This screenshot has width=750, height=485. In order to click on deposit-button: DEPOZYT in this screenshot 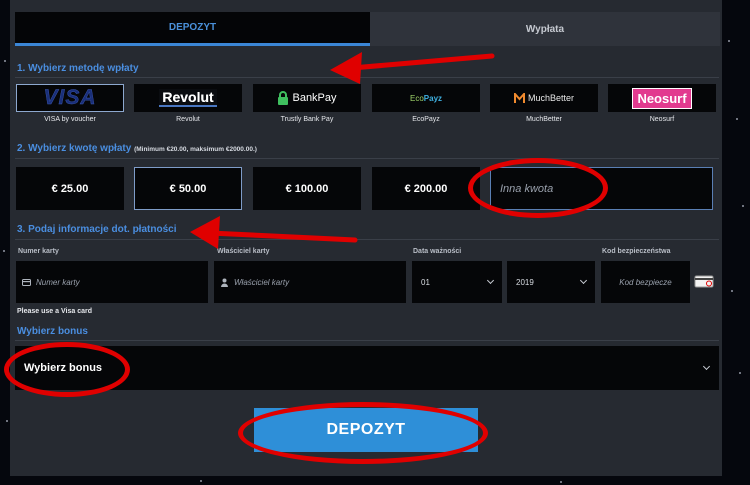, I will do `click(366, 430)`.